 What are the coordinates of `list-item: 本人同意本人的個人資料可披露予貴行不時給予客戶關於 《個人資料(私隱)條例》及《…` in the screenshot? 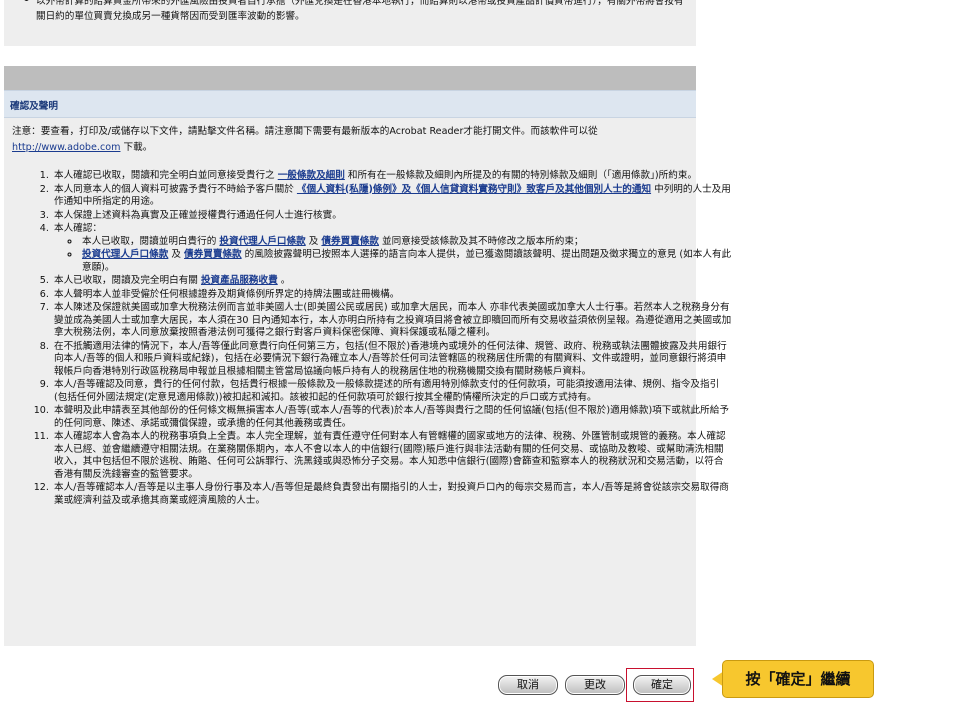 It's located at (392, 196).